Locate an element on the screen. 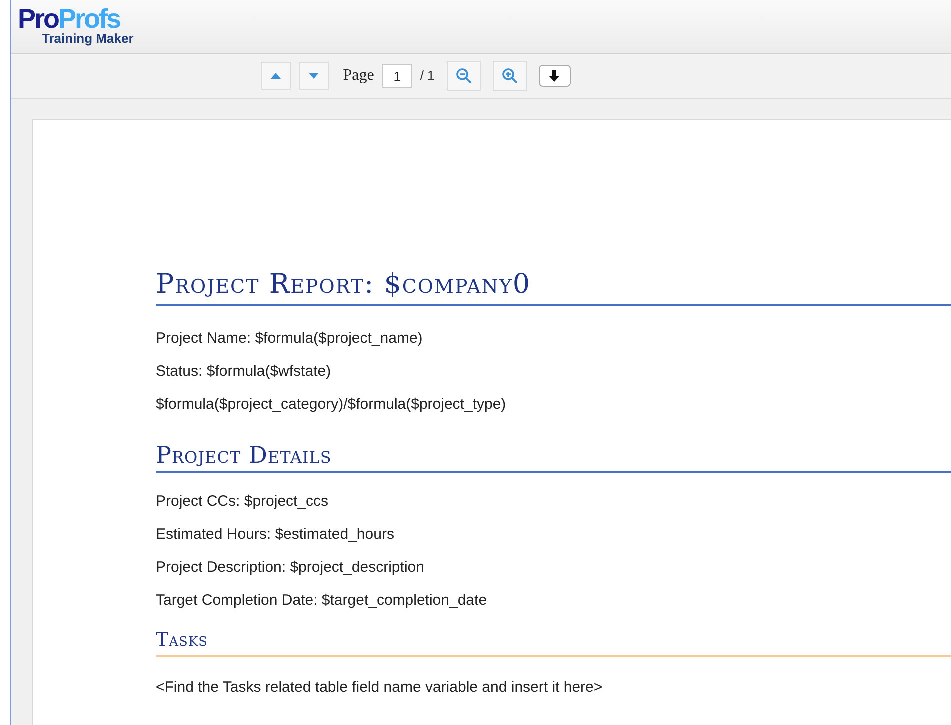  zoom-in-icon is located at coordinates (510, 76).